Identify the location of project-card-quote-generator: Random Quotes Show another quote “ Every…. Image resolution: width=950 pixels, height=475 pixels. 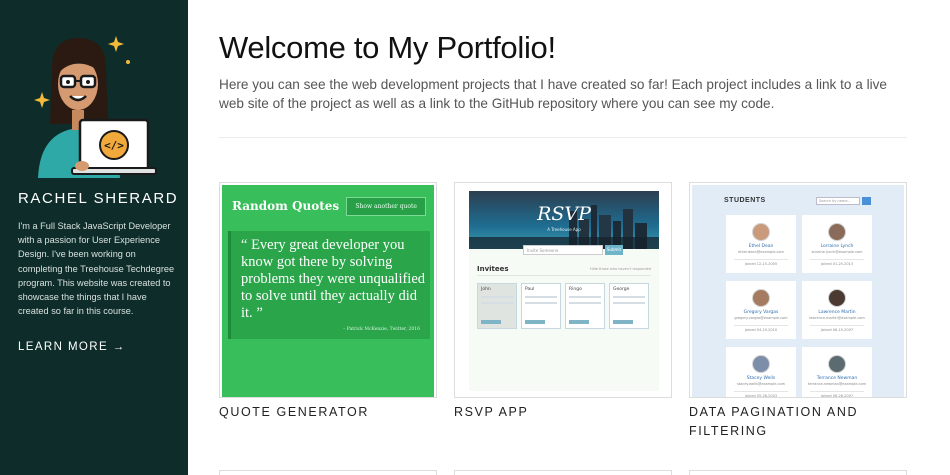
(328, 290).